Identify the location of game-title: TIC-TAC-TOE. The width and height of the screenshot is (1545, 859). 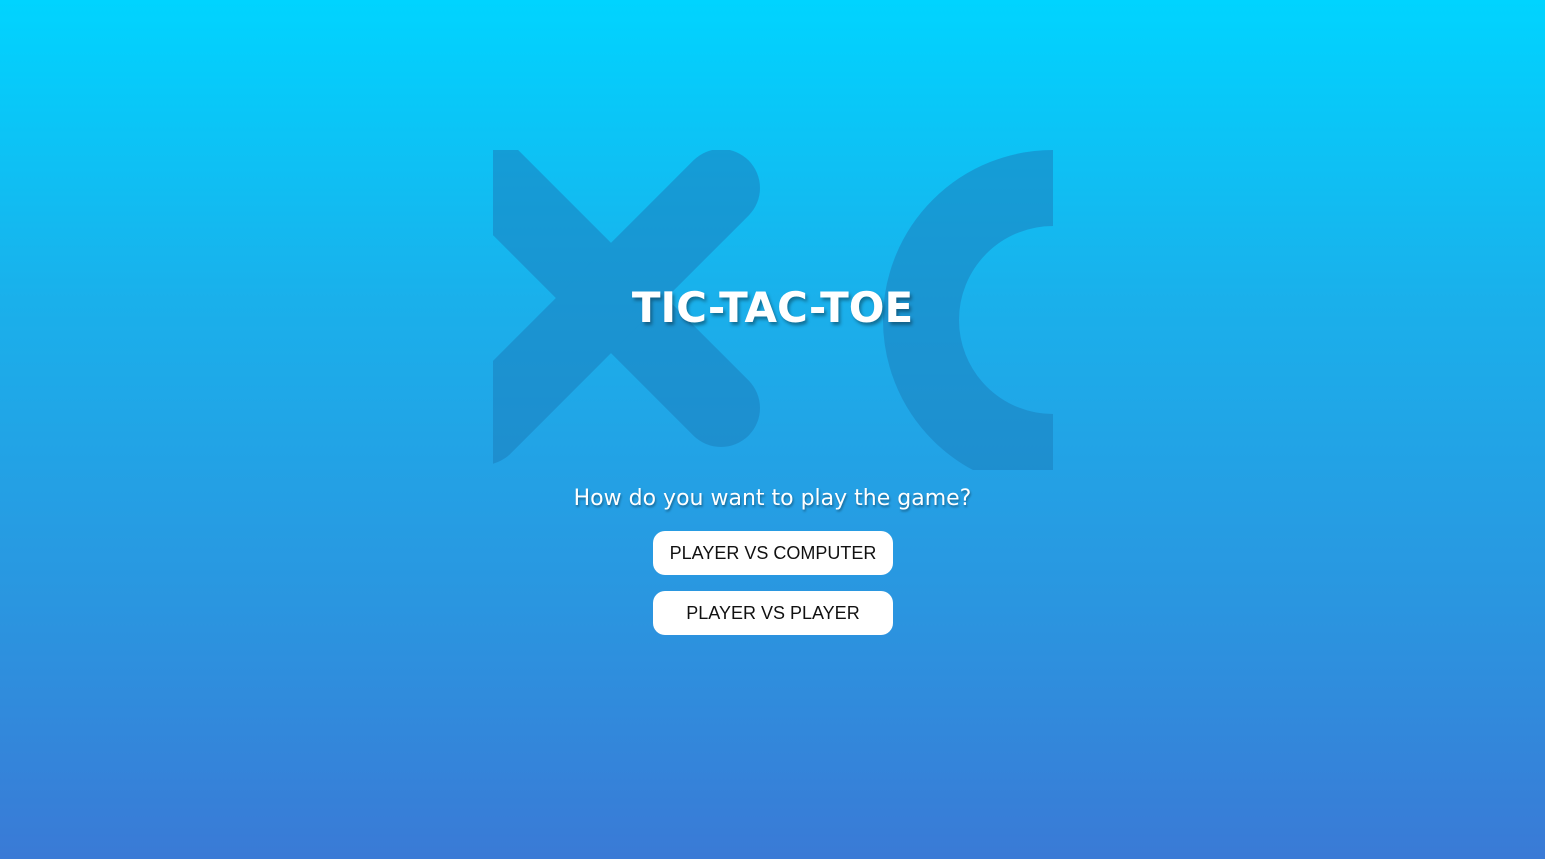
(772, 307).